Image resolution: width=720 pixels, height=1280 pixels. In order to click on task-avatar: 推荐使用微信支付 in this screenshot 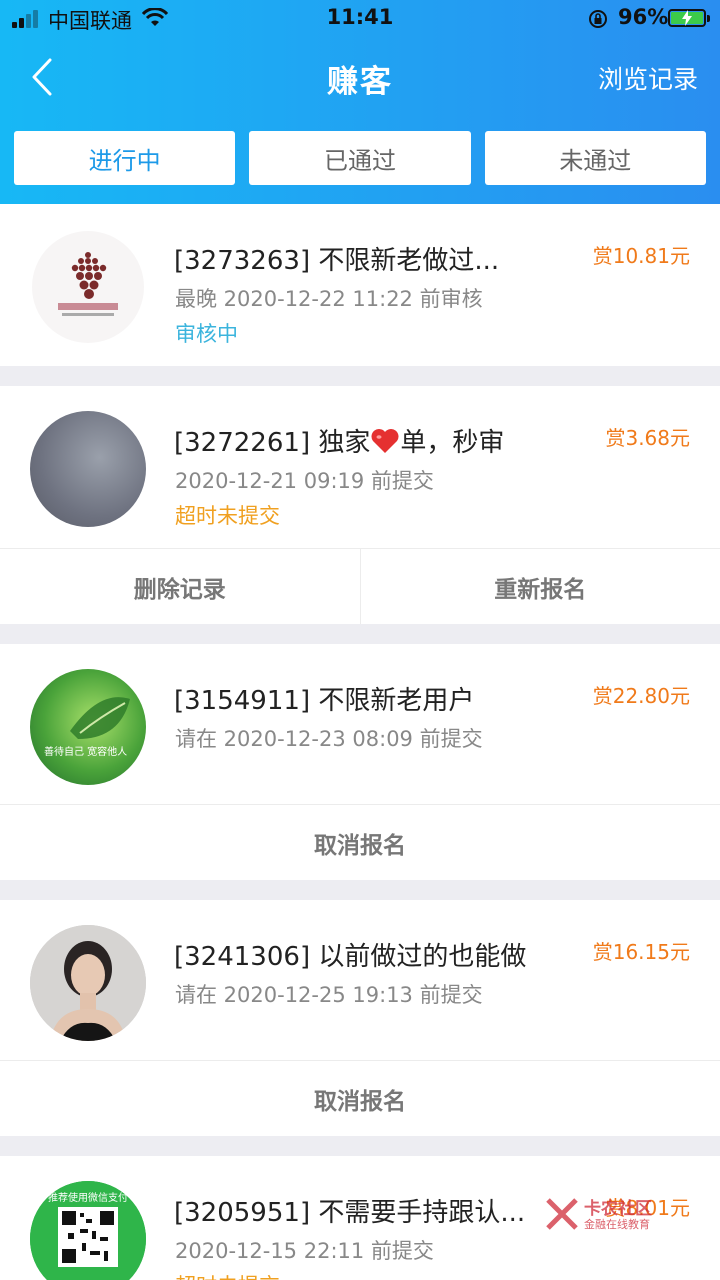, I will do `click(88, 1230)`.